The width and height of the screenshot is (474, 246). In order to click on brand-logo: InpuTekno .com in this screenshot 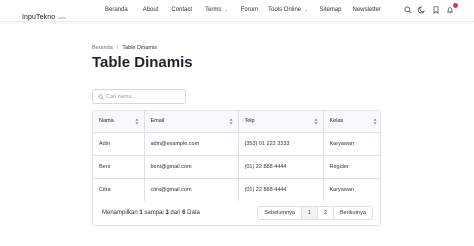, I will do `click(44, 15)`.